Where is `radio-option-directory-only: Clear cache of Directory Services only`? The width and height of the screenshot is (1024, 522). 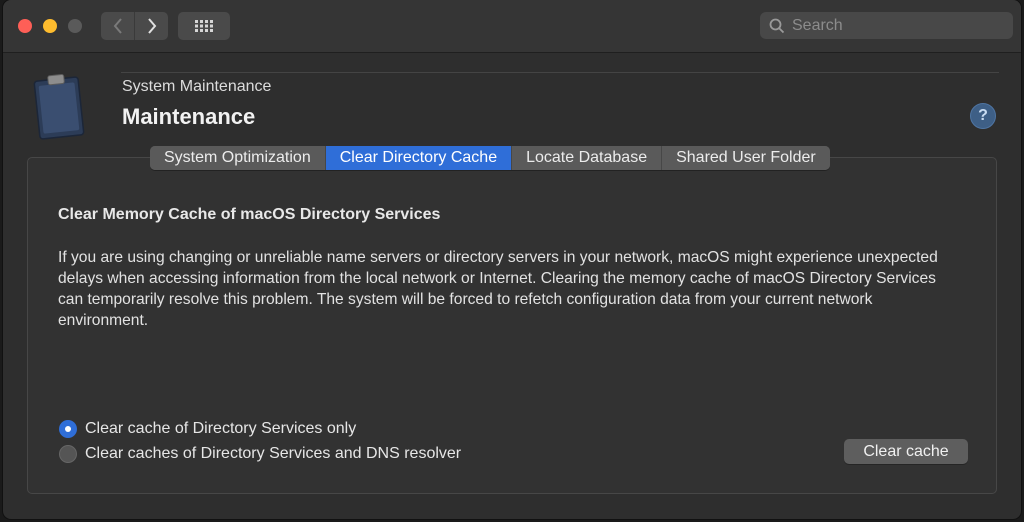
radio-option-directory-only: Clear cache of Directory Services only is located at coordinates (207, 429).